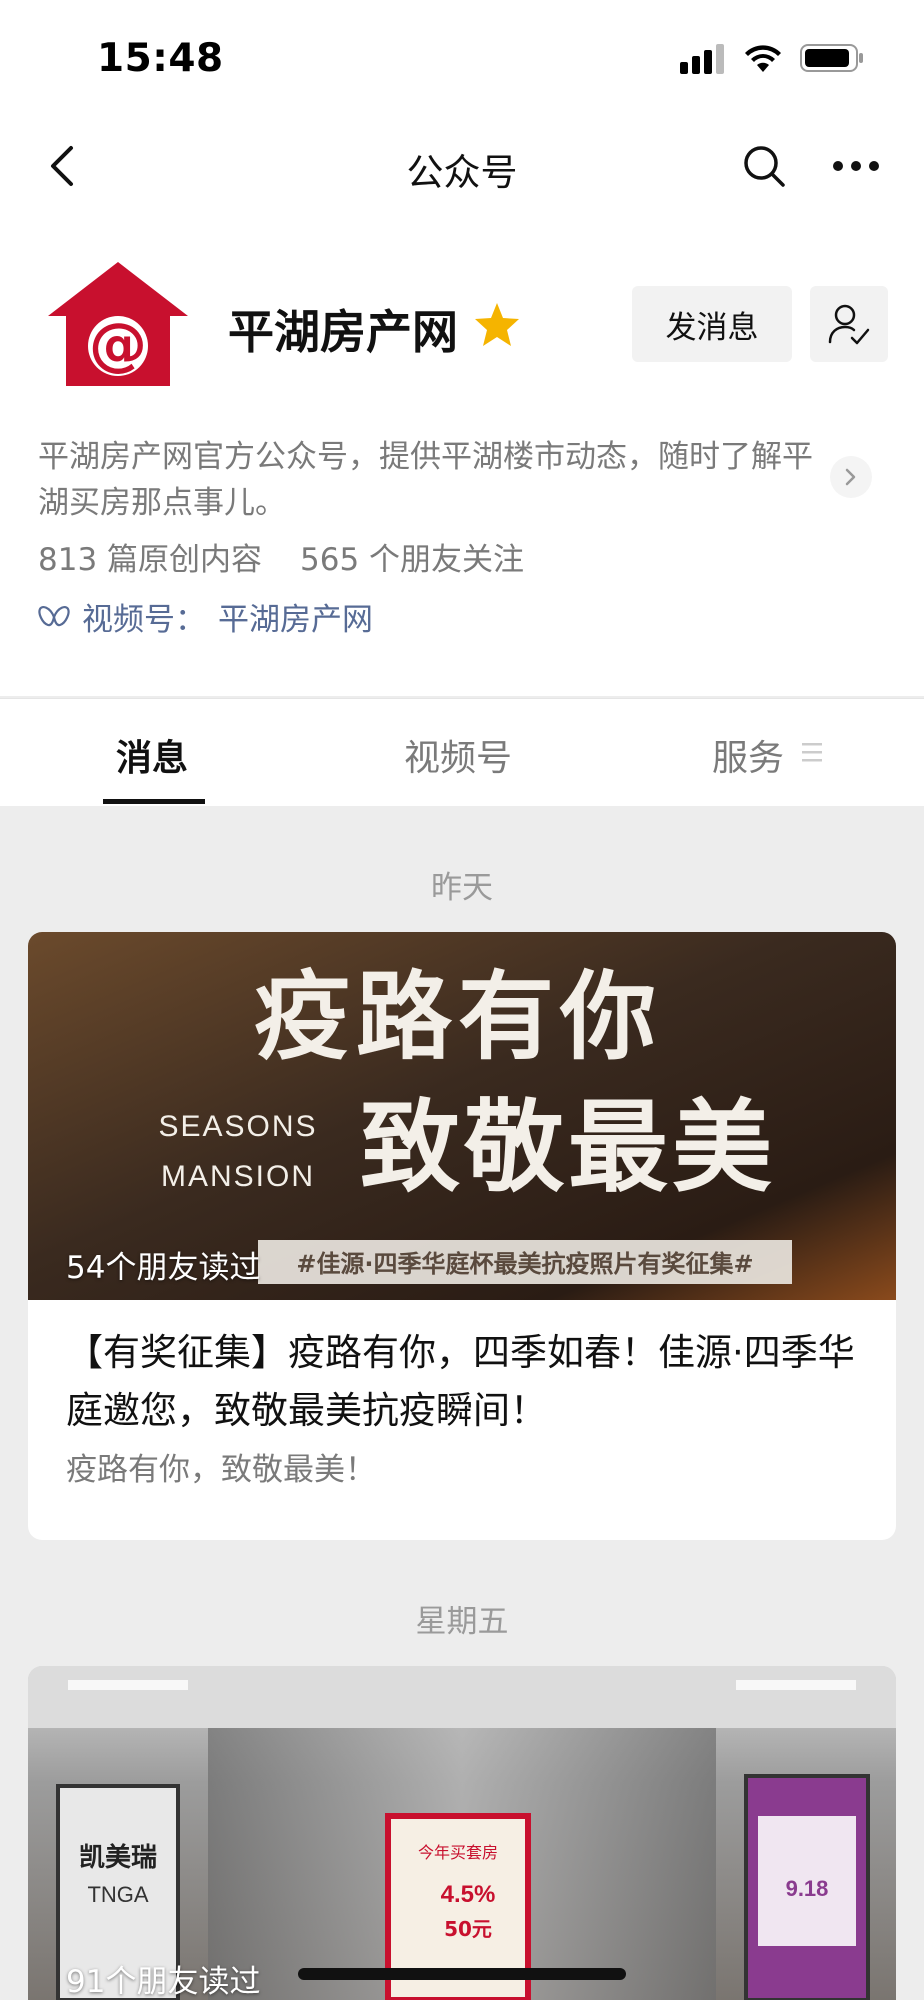 The image size is (924, 2000). I want to click on active-tab-indicator, so click(154, 801).